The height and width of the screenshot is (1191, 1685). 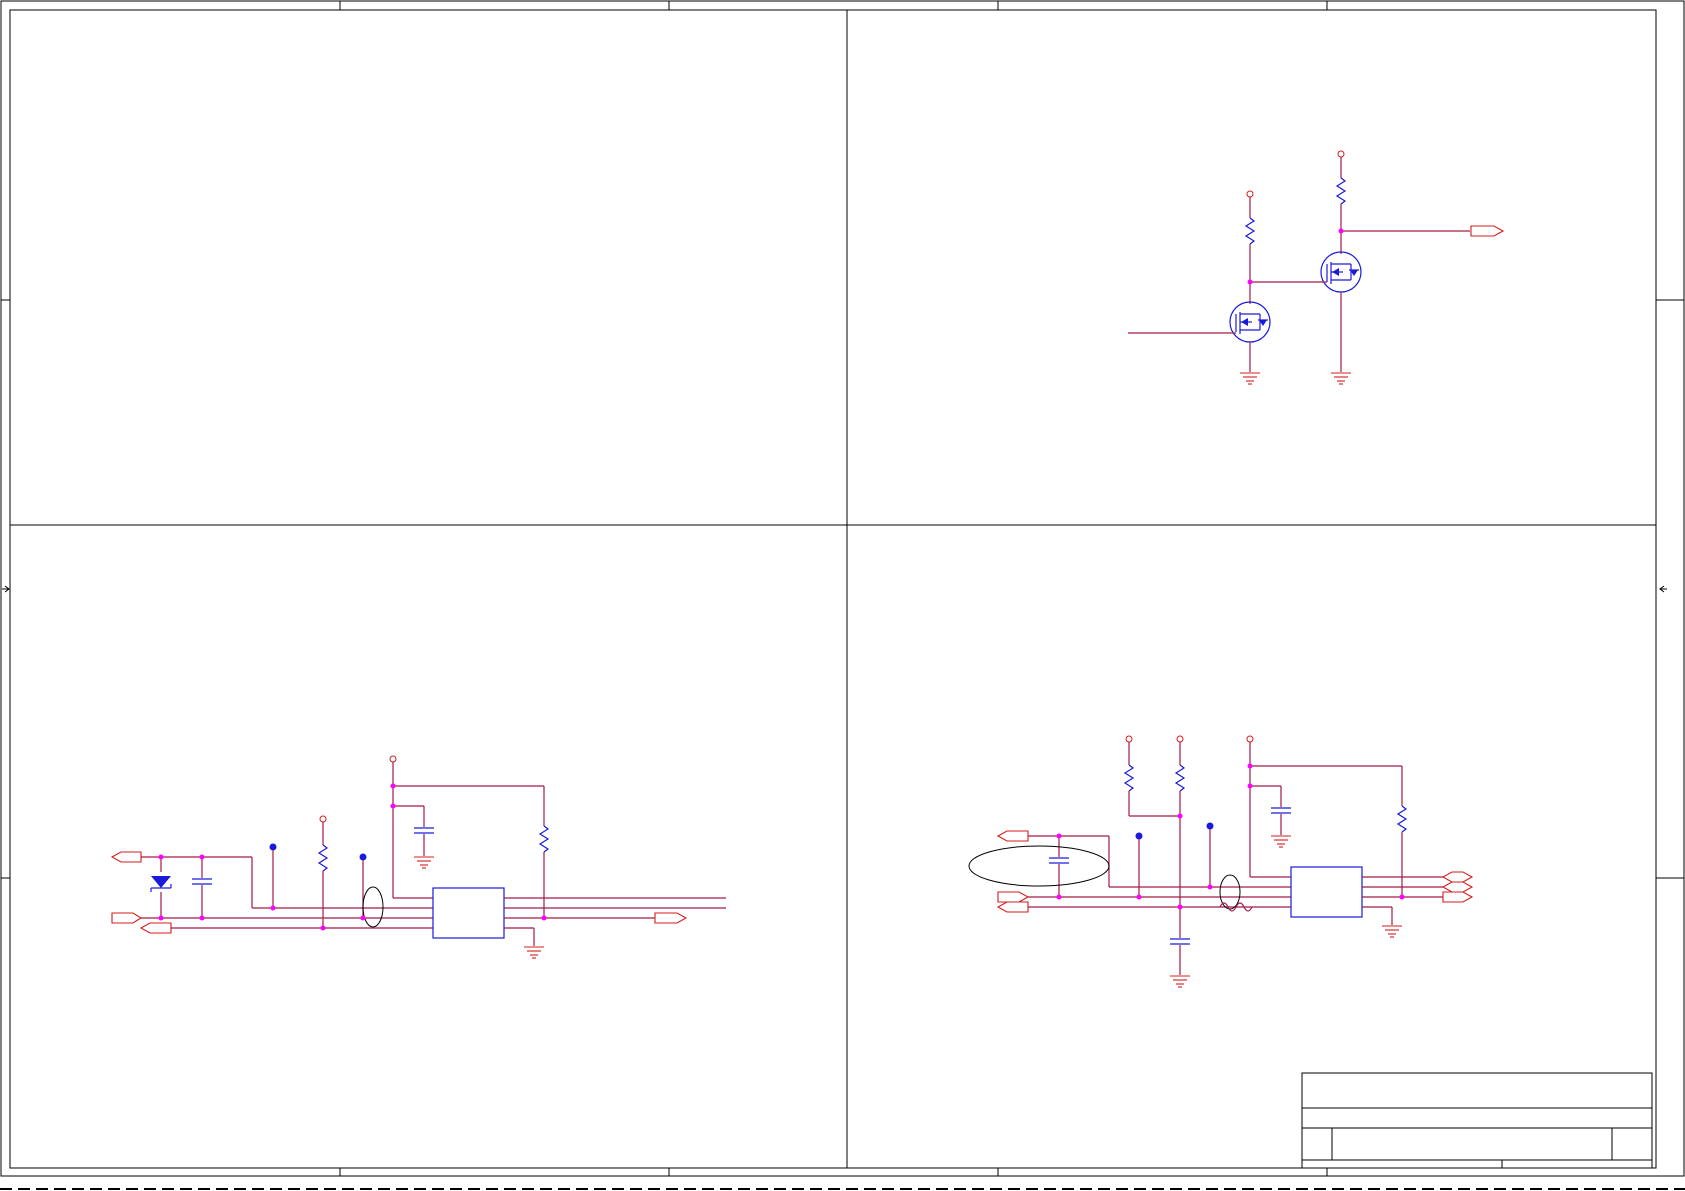 What do you see at coordinates (1039, 866) in the screenshot?
I see `highlight-ellipse` at bounding box center [1039, 866].